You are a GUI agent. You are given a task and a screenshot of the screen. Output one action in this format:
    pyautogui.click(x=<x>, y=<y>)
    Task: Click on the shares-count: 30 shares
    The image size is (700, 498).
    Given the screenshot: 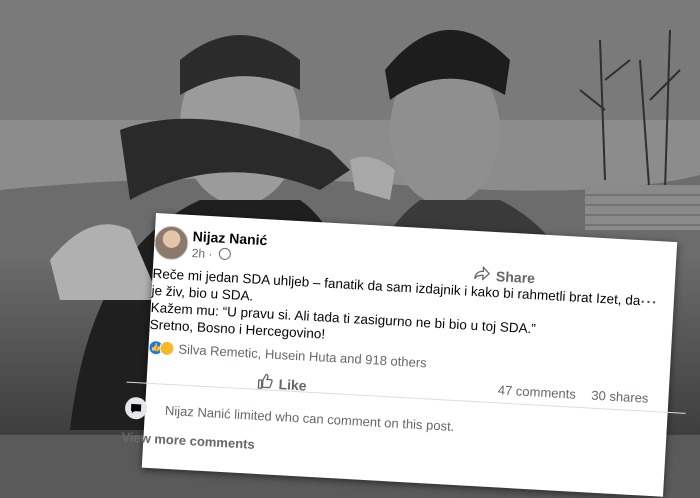 What is the action you would take?
    pyautogui.click(x=620, y=397)
    